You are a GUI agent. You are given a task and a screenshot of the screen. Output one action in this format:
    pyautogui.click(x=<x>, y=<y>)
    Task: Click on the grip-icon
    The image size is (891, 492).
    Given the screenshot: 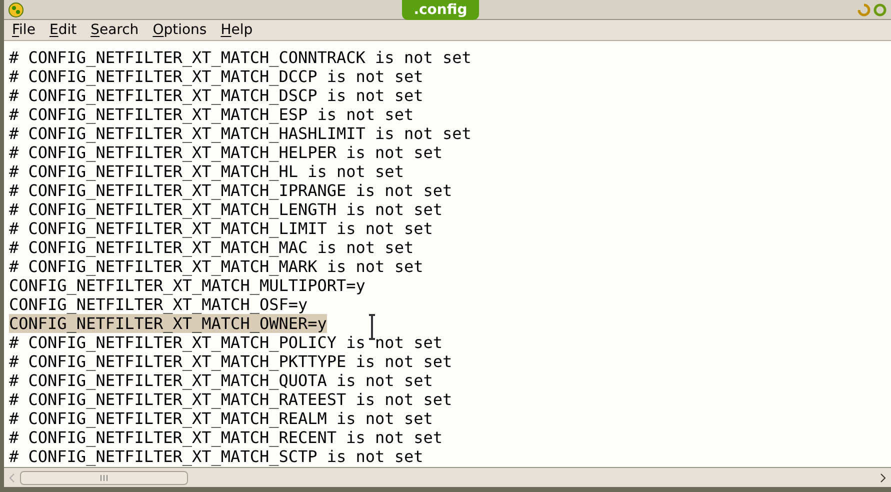 What is the action you would take?
    pyautogui.click(x=104, y=477)
    